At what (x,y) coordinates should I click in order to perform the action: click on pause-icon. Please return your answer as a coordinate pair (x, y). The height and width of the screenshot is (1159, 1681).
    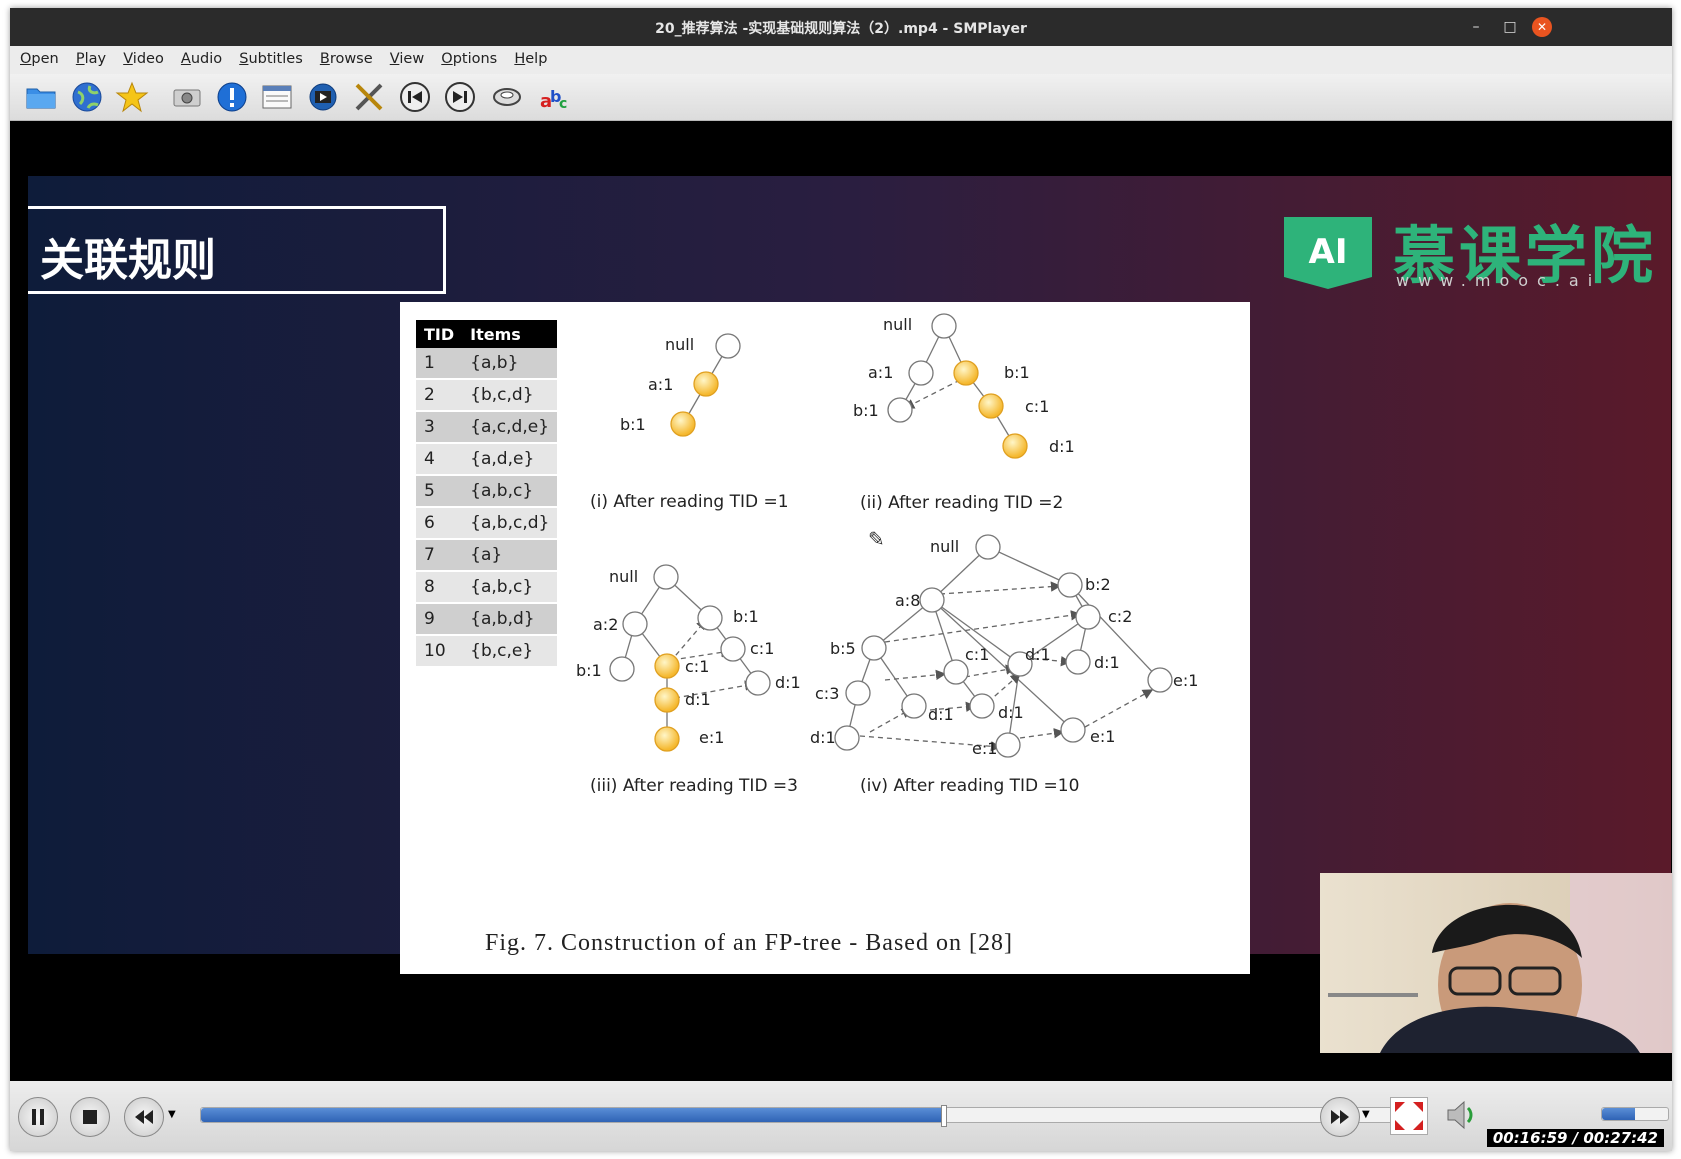
    Looking at the image, I should click on (38, 1117).